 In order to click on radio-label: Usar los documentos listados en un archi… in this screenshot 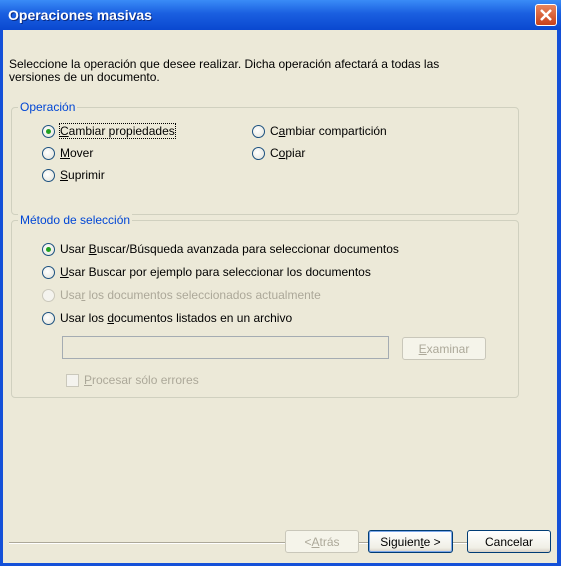, I will do `click(176, 318)`.